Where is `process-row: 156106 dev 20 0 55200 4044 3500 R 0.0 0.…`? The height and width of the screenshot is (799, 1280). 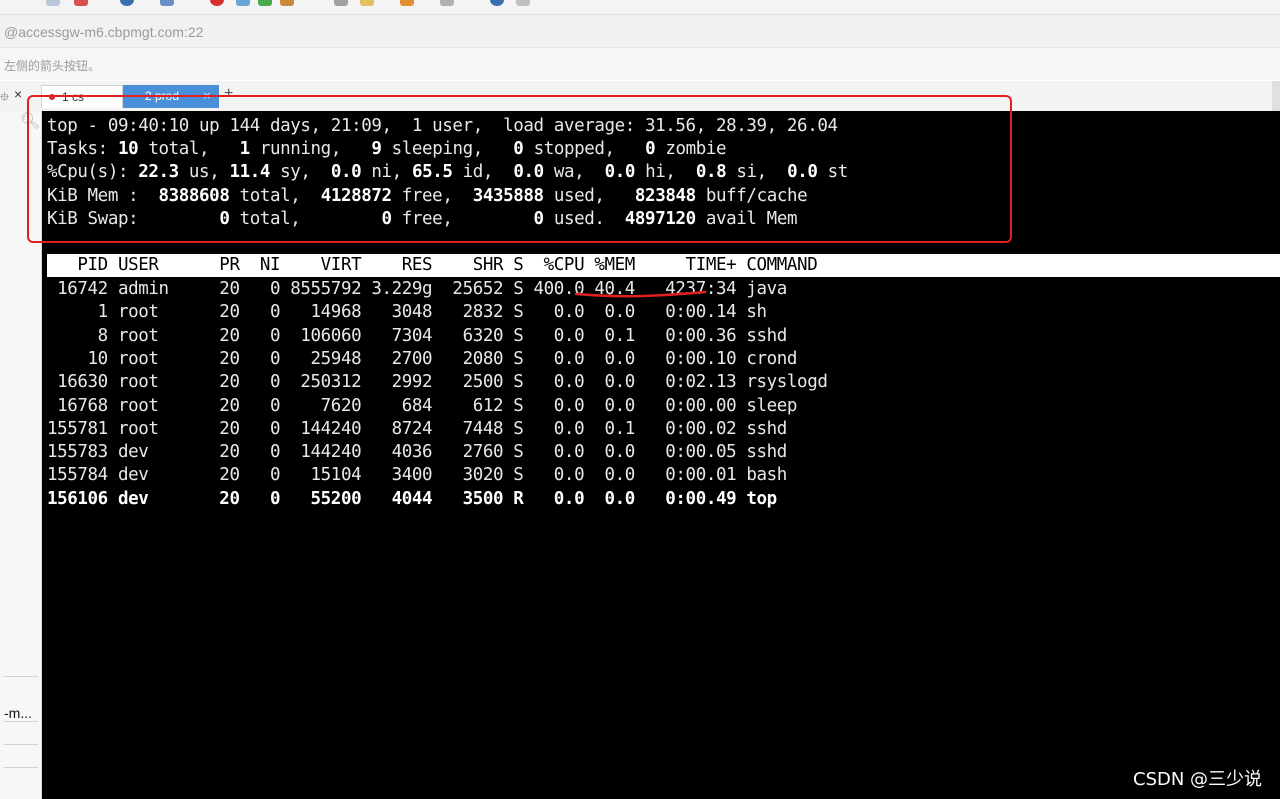 process-row: 156106 dev 20 0 55200 4044 3500 R 0.0 0.… is located at coordinates (412, 498).